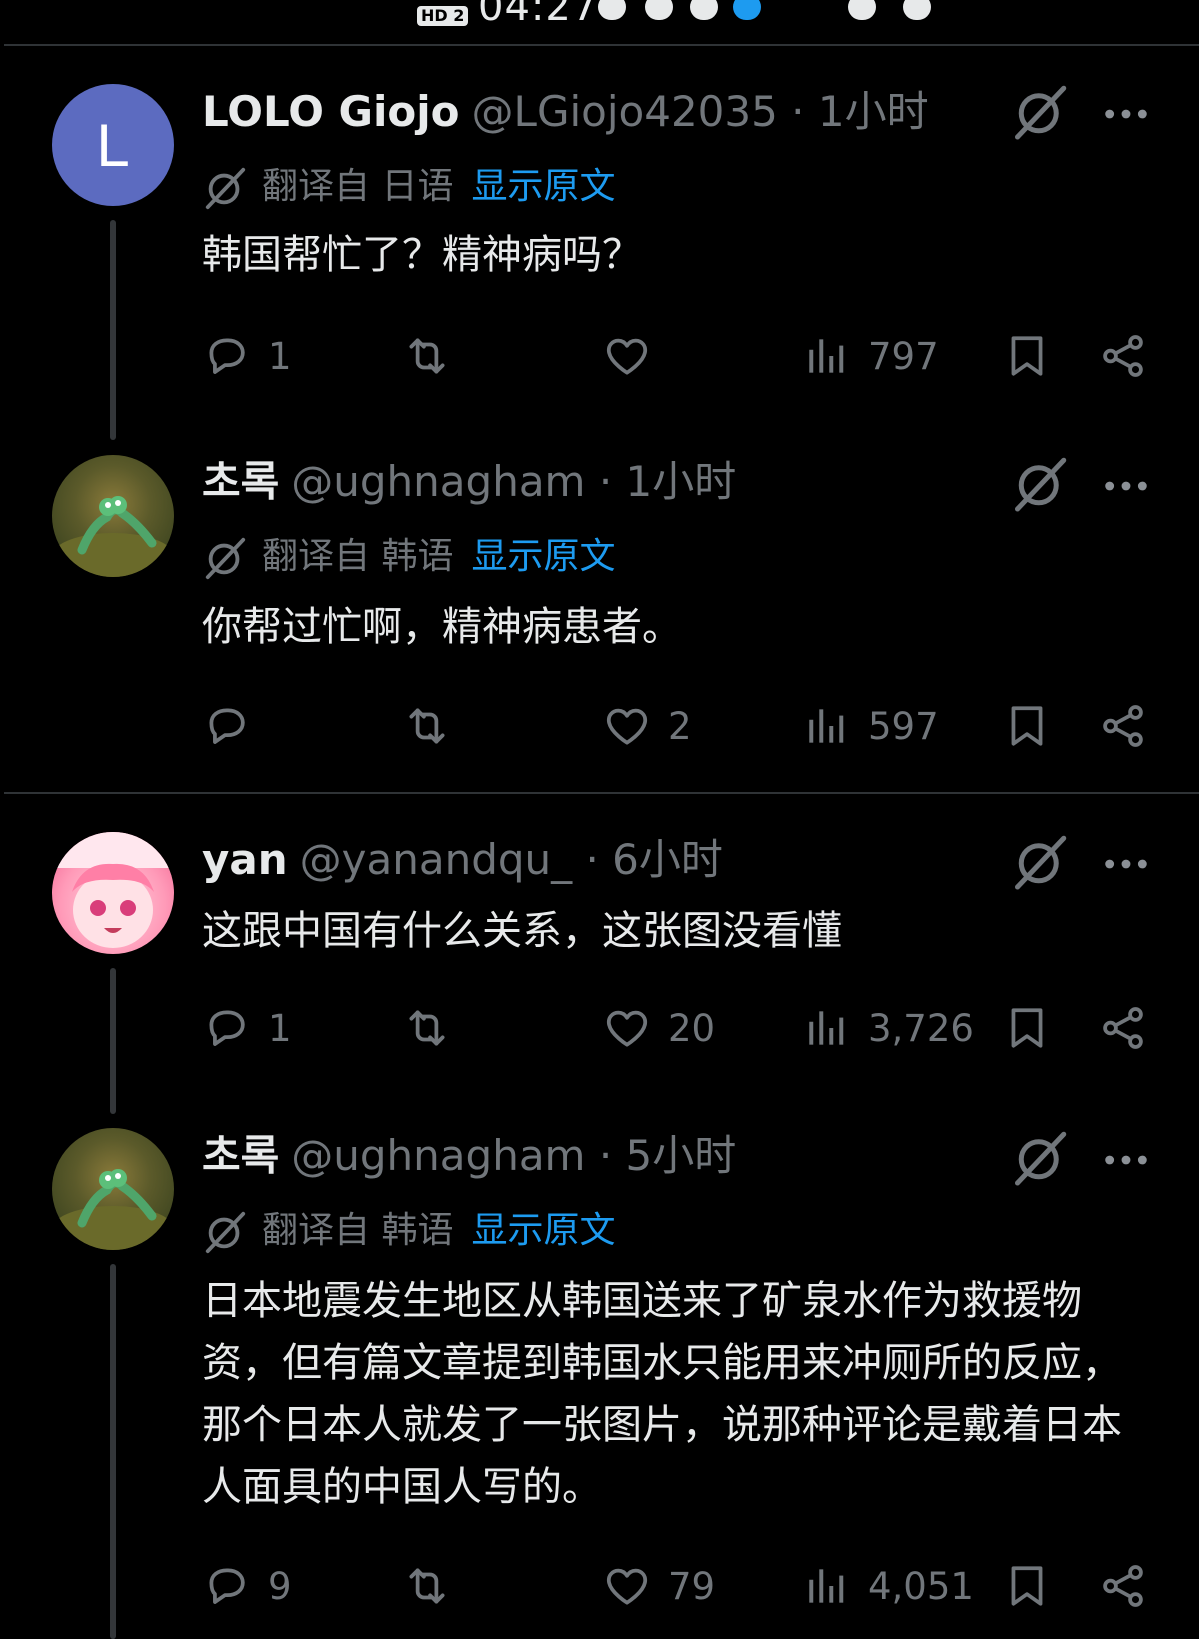 The height and width of the screenshot is (1639, 1199). What do you see at coordinates (599, 22) in the screenshot?
I see `status-bar: HD 2 04:27` at bounding box center [599, 22].